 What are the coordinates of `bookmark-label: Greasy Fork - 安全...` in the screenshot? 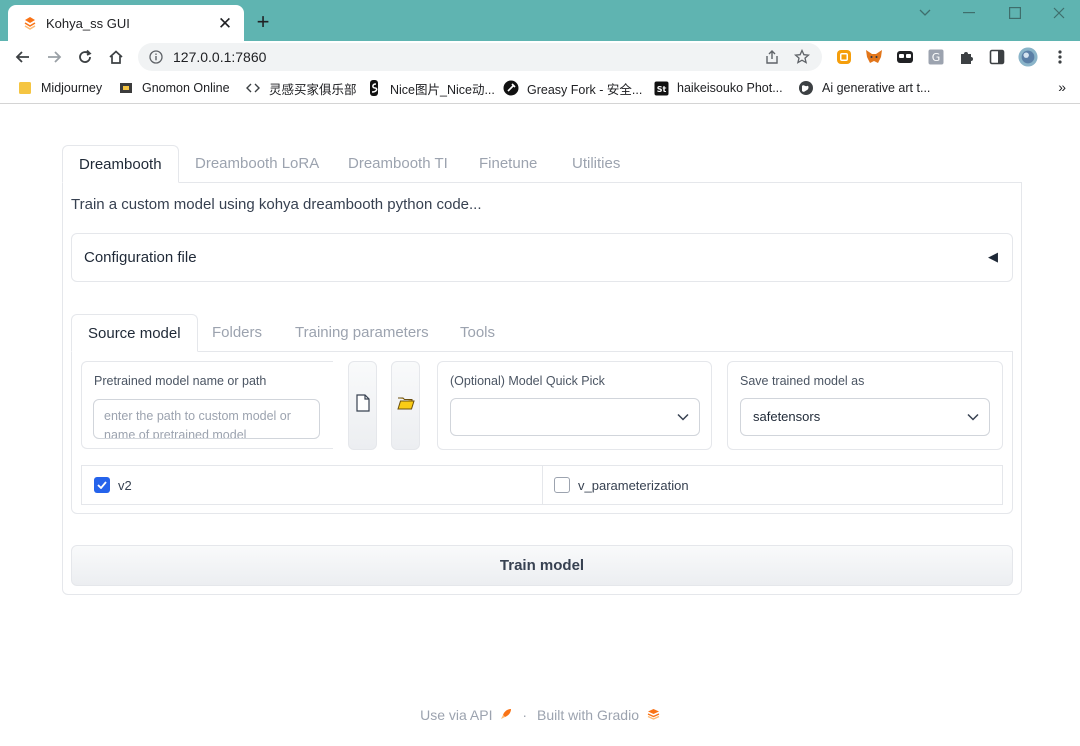 It's located at (585, 89).